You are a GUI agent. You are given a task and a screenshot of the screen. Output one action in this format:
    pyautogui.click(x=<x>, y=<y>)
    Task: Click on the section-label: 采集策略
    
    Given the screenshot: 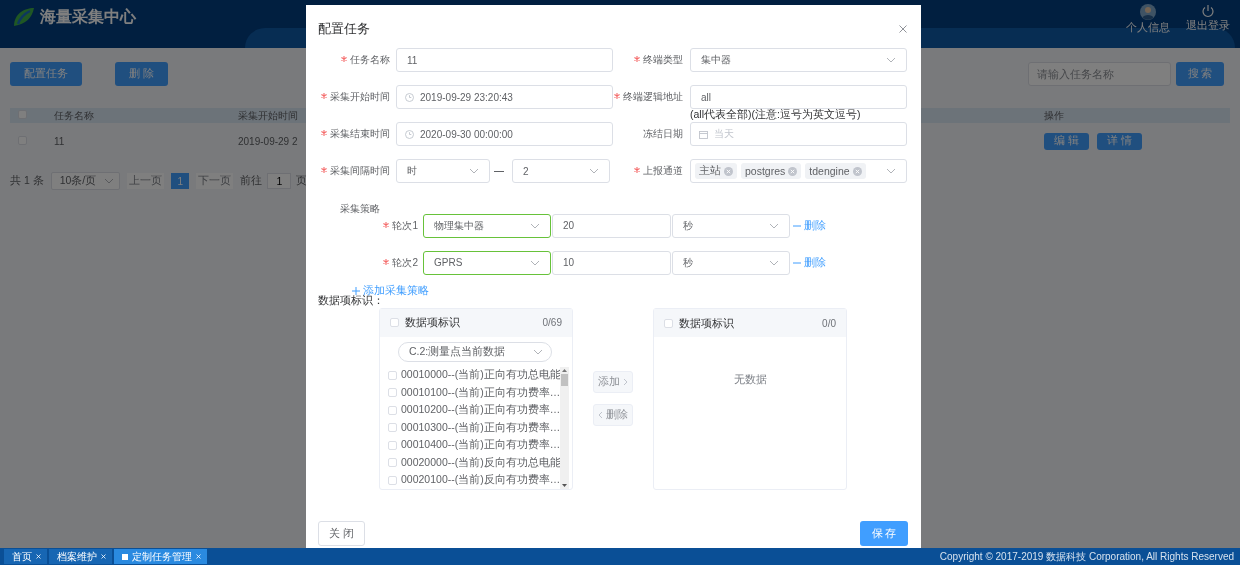 What is the action you would take?
    pyautogui.click(x=360, y=208)
    